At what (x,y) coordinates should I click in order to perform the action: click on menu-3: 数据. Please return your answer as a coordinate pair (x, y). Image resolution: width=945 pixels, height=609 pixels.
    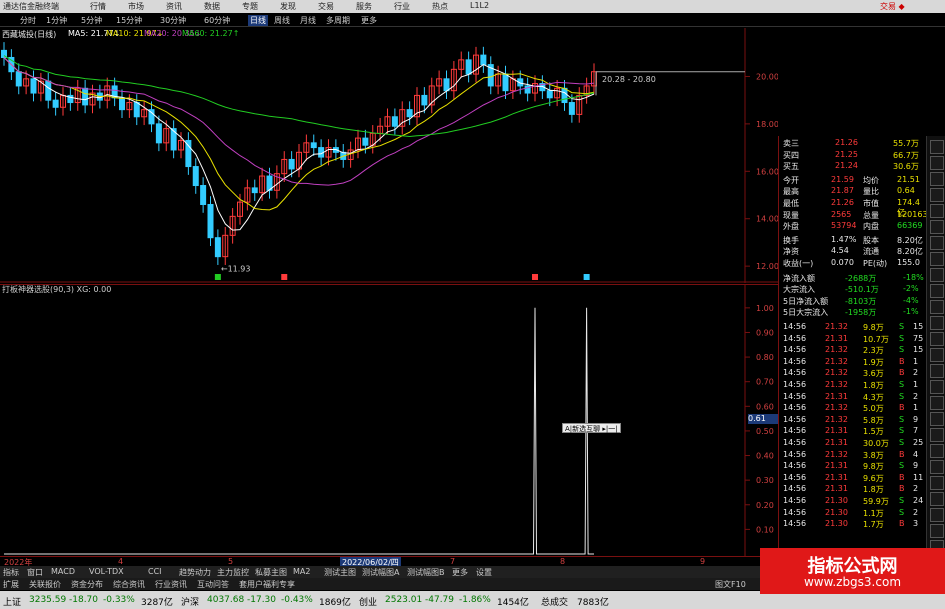
    Looking at the image, I should click on (212, 6).